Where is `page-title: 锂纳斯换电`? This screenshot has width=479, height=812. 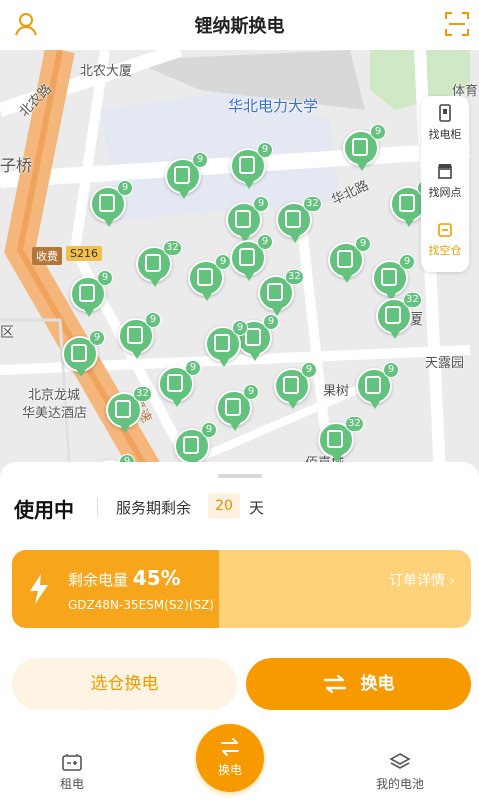
page-title: 锂纳斯换电 is located at coordinates (239, 26).